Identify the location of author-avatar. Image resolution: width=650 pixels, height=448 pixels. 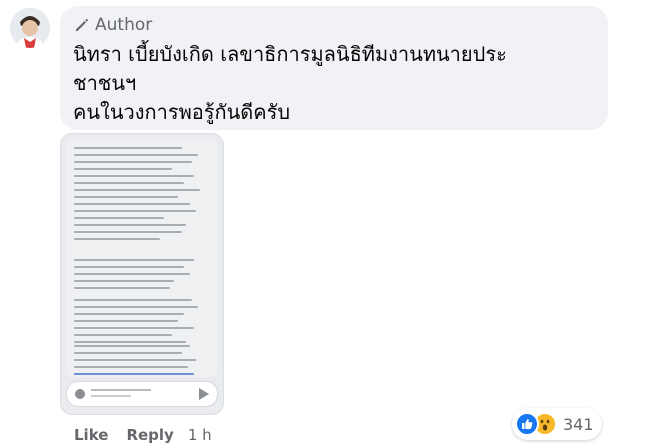
(30, 28).